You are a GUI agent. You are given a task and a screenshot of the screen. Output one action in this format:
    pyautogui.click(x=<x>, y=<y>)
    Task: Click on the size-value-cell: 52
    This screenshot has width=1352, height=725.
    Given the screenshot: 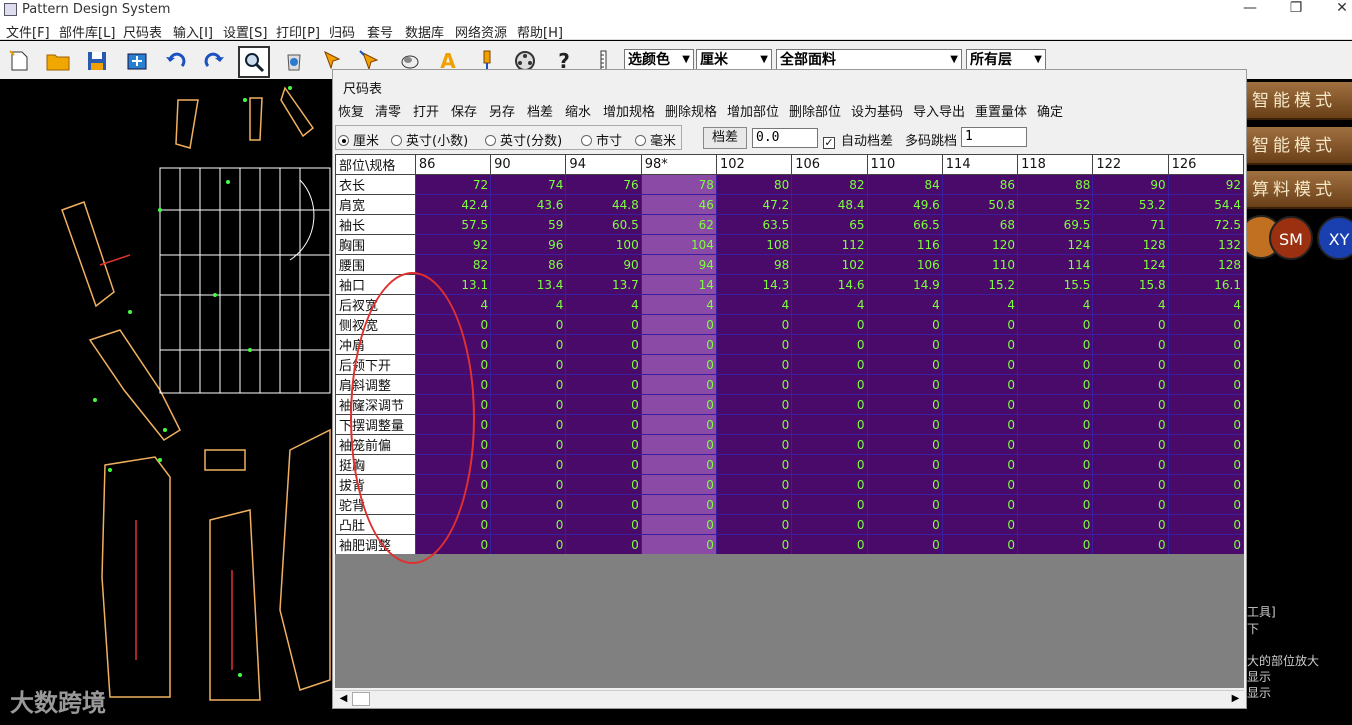 What is the action you would take?
    pyautogui.click(x=1055, y=204)
    